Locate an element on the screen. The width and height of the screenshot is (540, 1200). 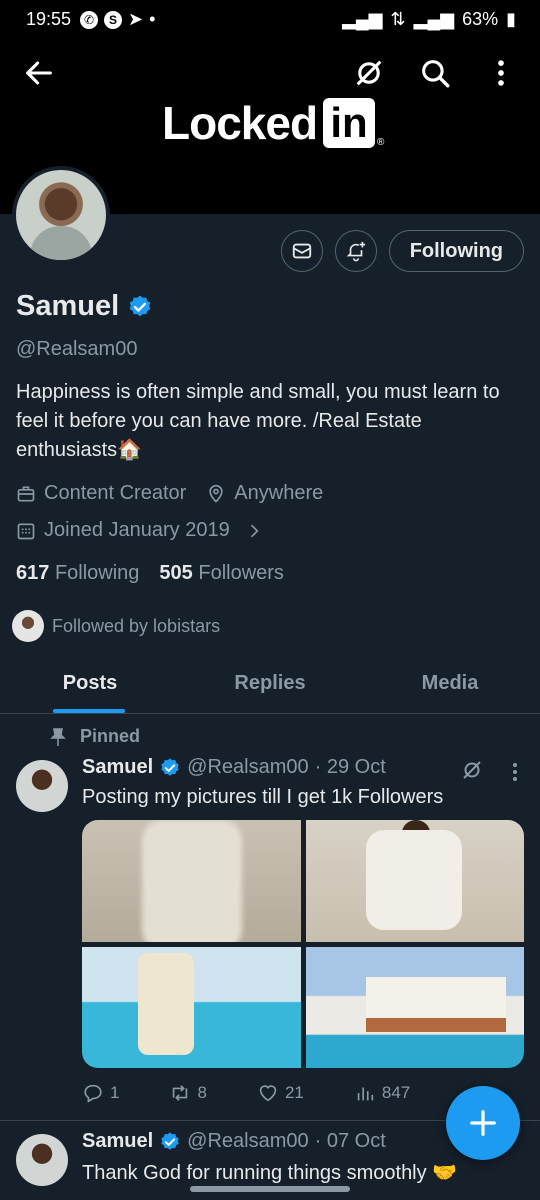
heart-icon is located at coordinates (268, 1093).